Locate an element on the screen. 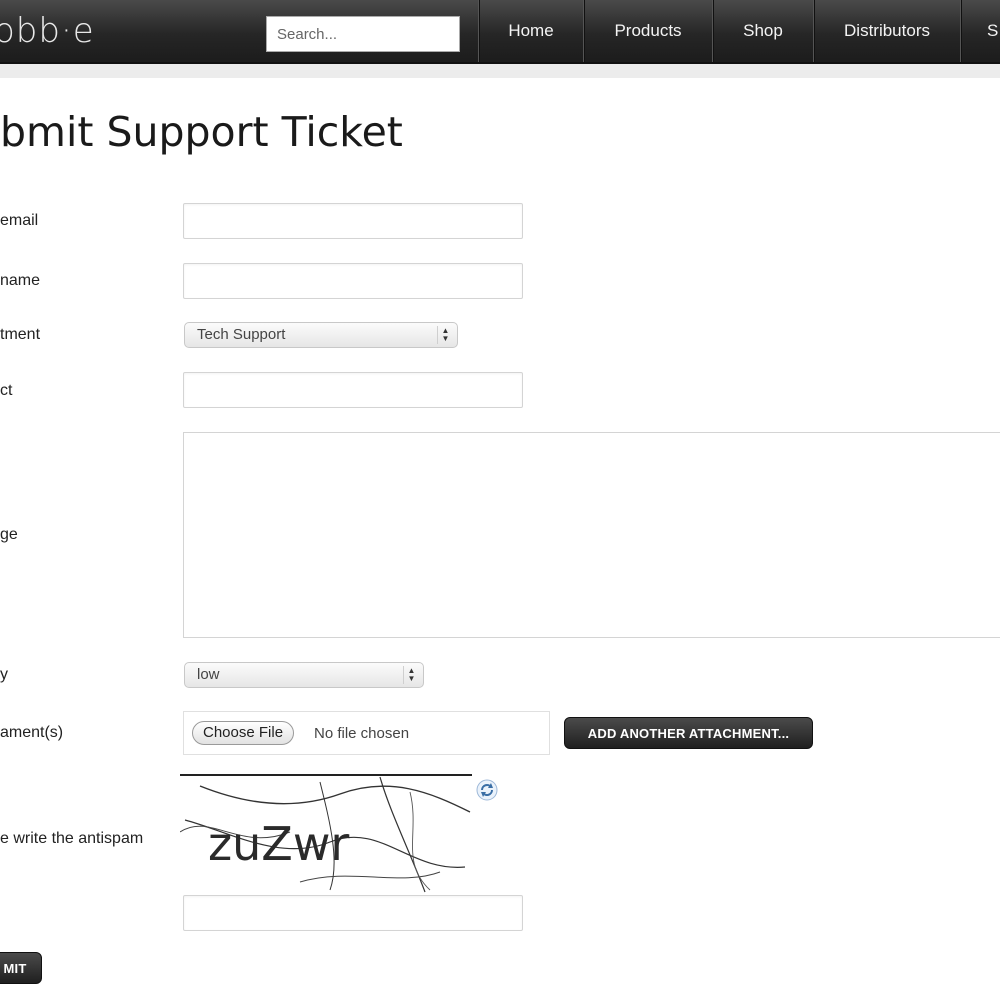  captcha-text: zuZwr is located at coordinates (278, 844).